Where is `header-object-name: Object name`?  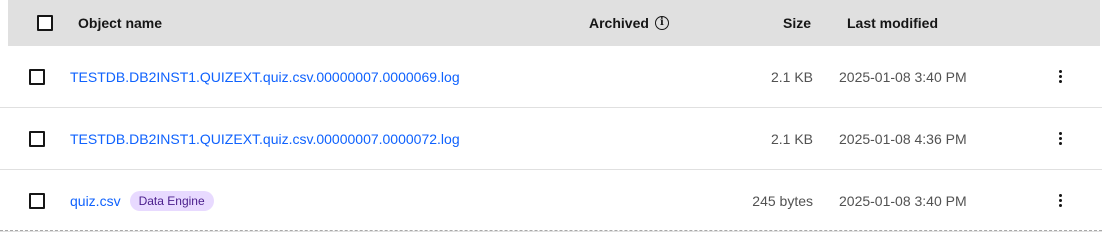 header-object-name: Object name is located at coordinates (120, 23).